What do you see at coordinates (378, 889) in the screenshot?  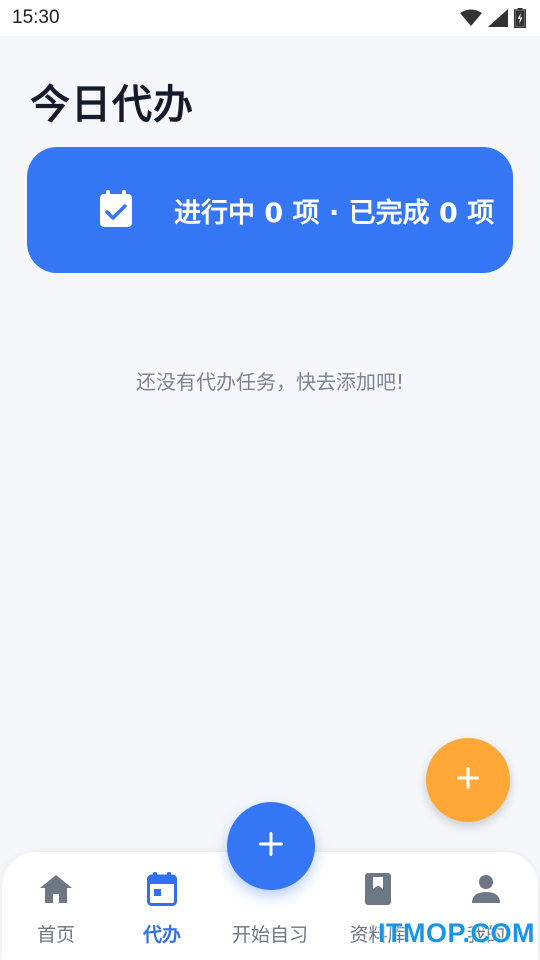 I see `book-icon` at bounding box center [378, 889].